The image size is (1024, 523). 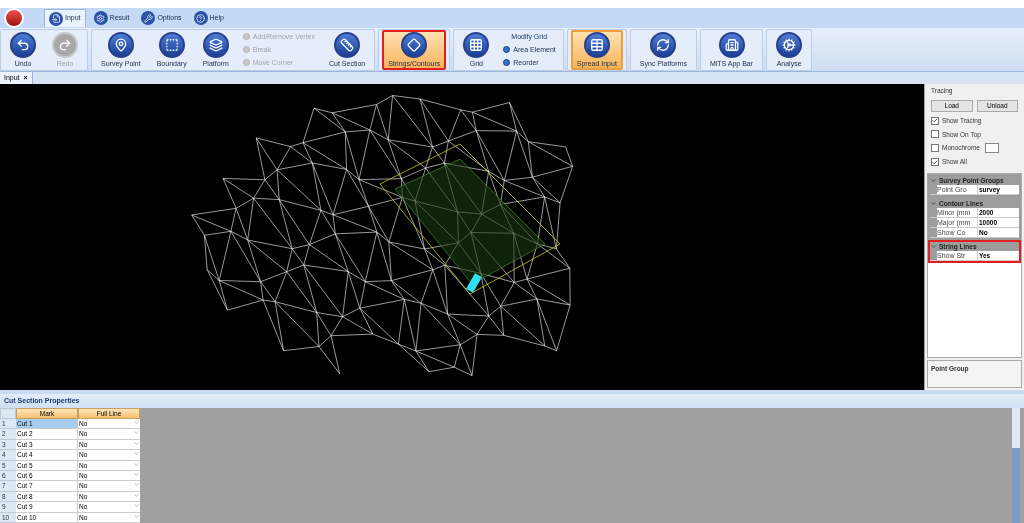 What do you see at coordinates (171, 44) in the screenshot?
I see `dashed-square-icon` at bounding box center [171, 44].